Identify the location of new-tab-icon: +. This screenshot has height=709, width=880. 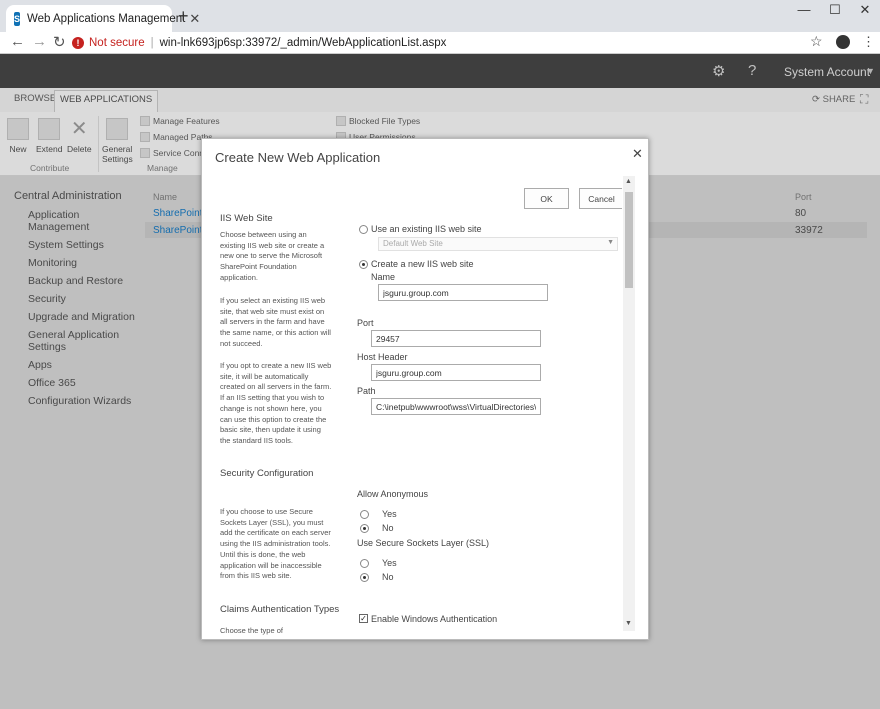
(183, 16).